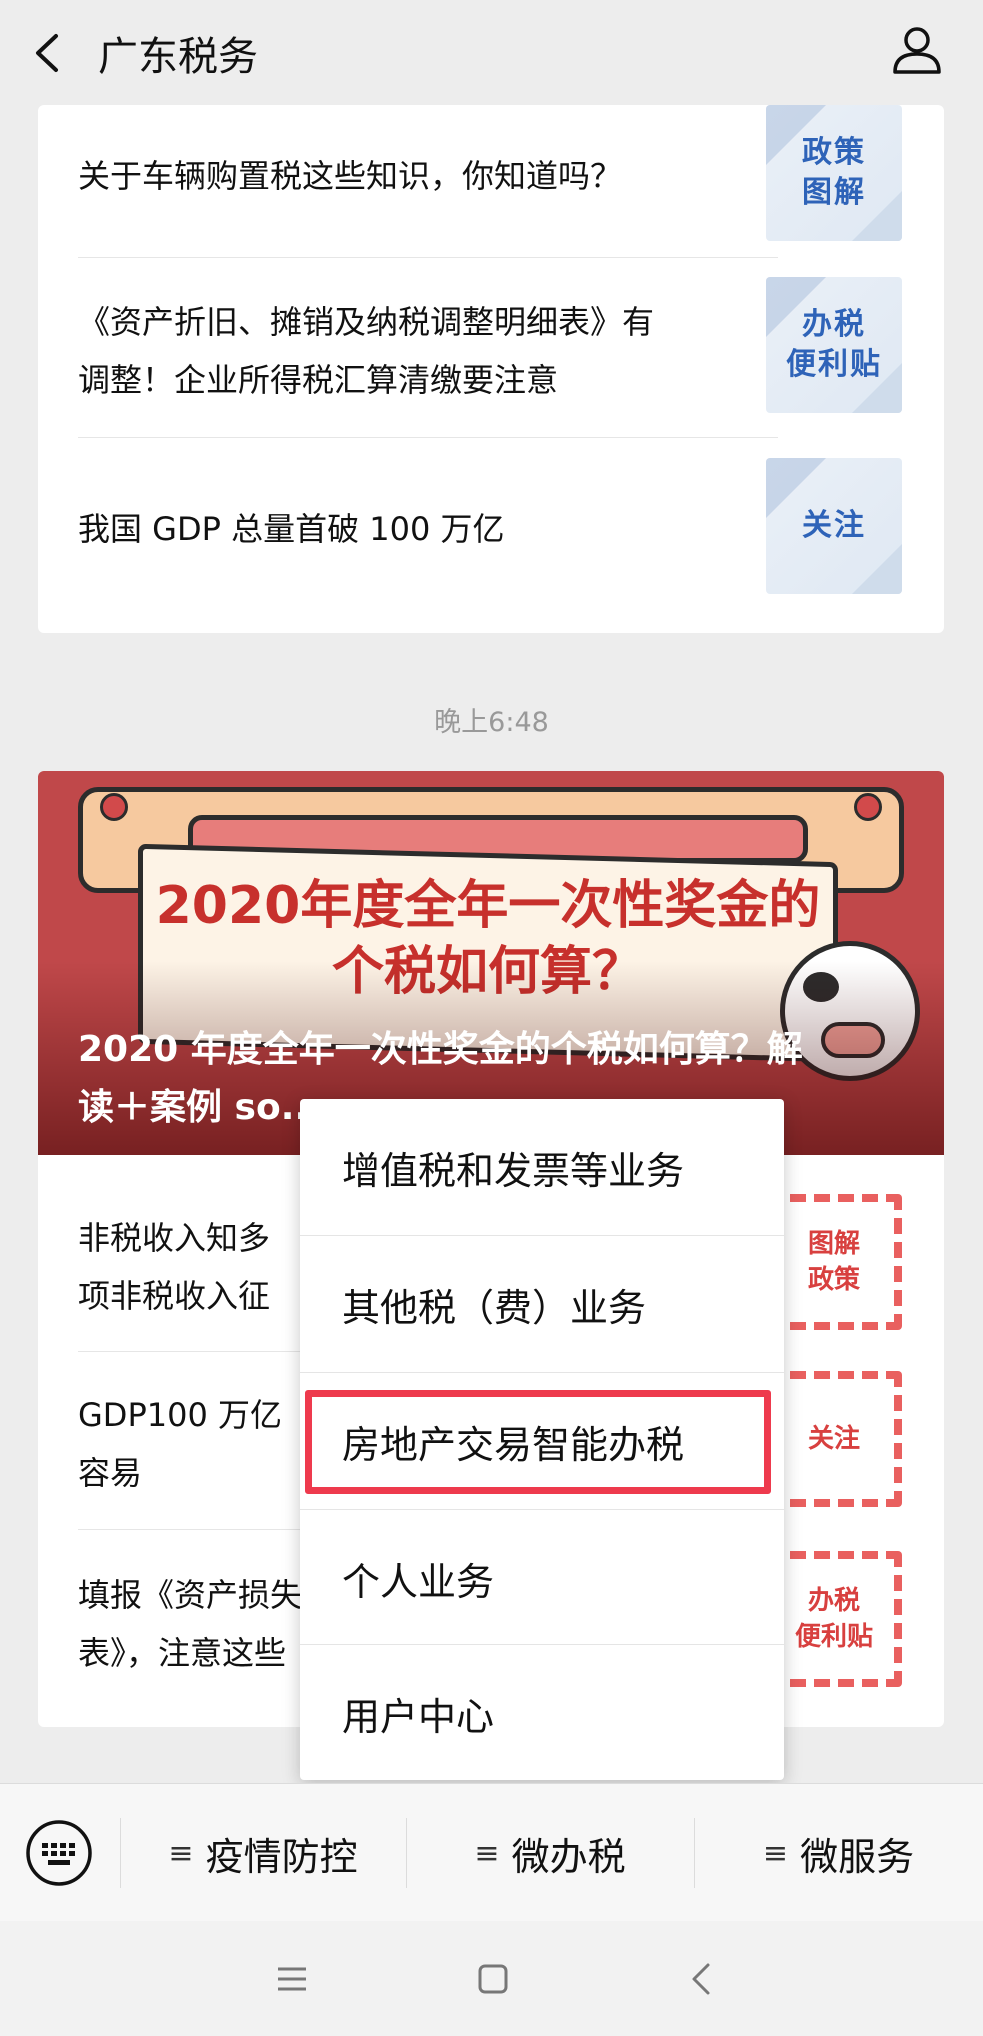 This screenshot has width=983, height=2036. What do you see at coordinates (857, 1856) in the screenshot?
I see `menu-tab-label: 微服务` at bounding box center [857, 1856].